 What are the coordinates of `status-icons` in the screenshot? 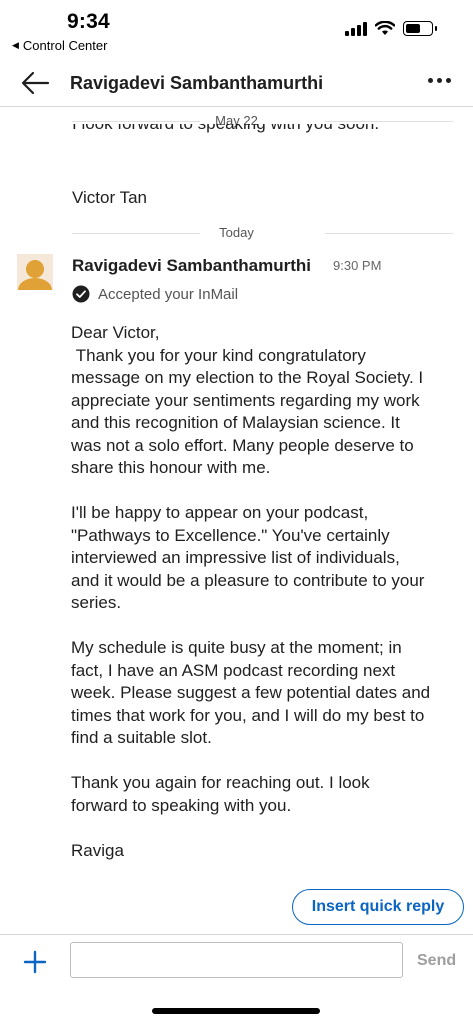 It's located at (391, 28).